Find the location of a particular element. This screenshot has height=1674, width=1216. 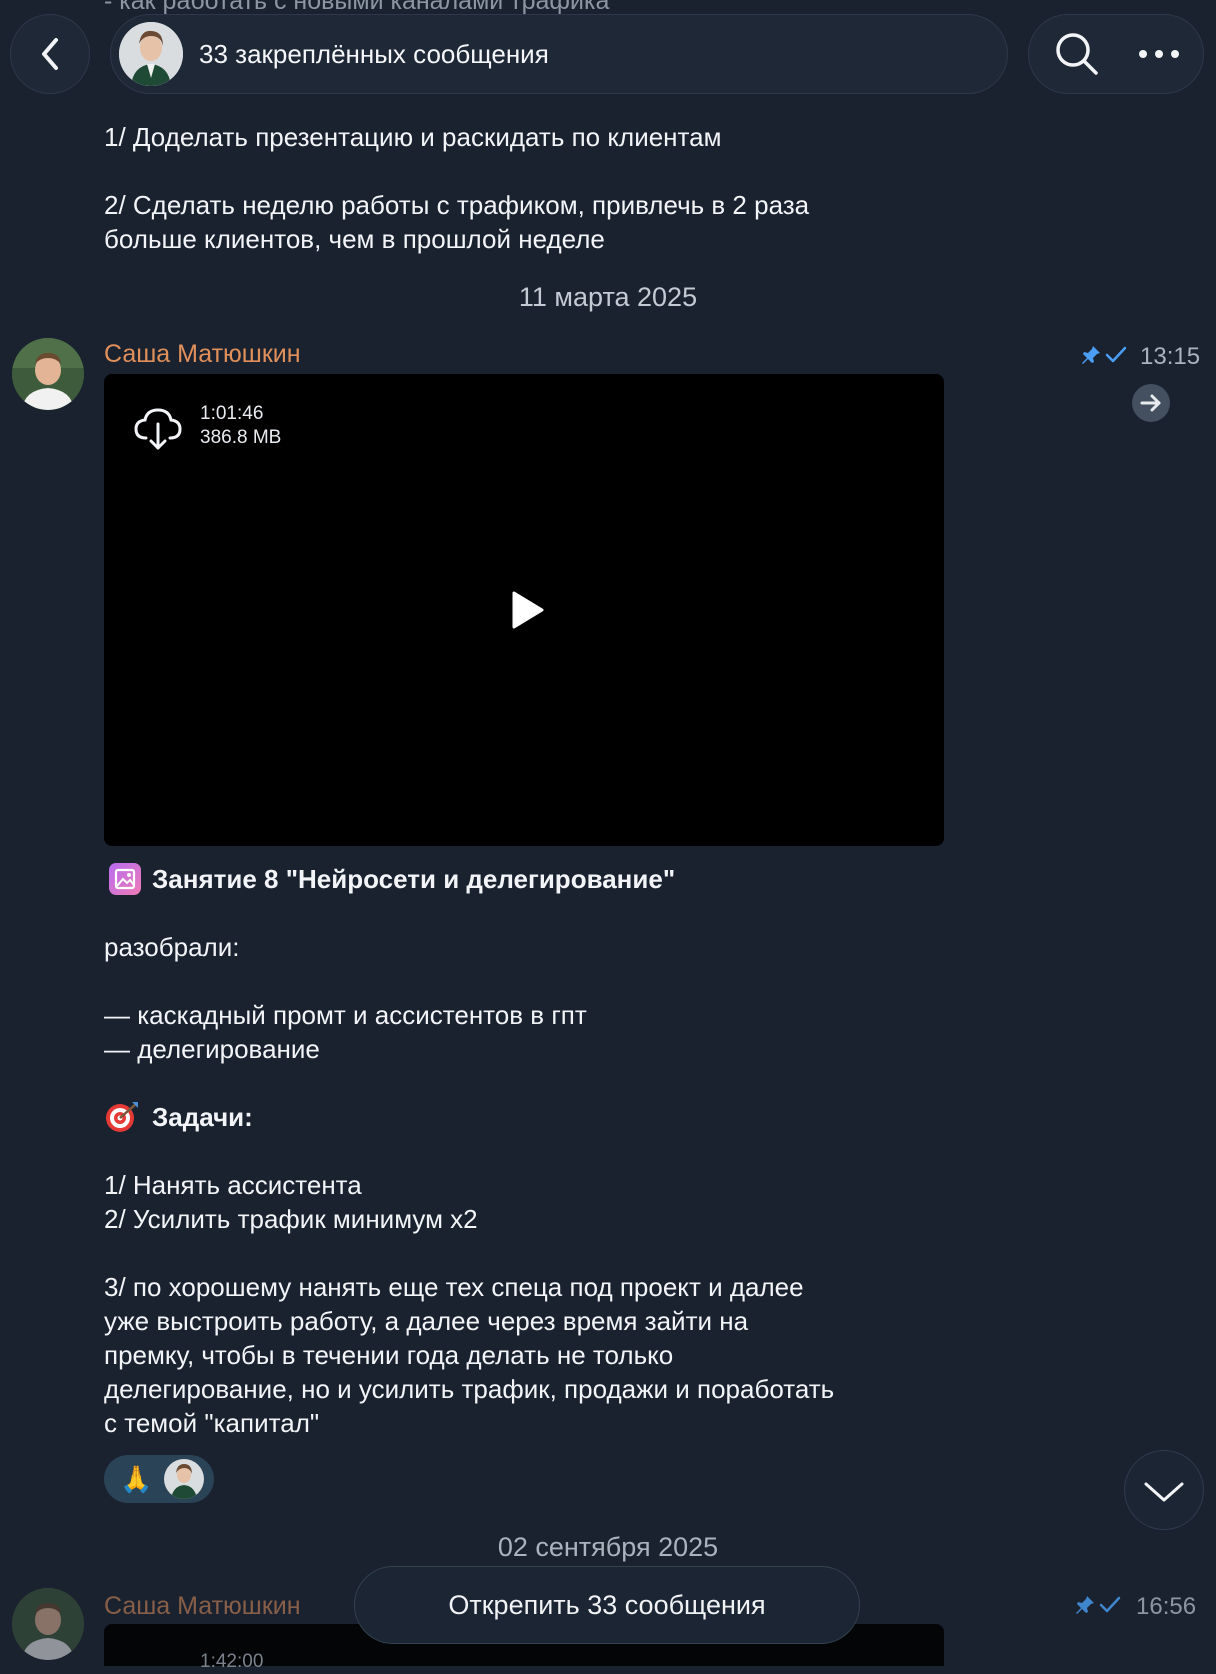

video-size: 386.8 MB is located at coordinates (241, 437).